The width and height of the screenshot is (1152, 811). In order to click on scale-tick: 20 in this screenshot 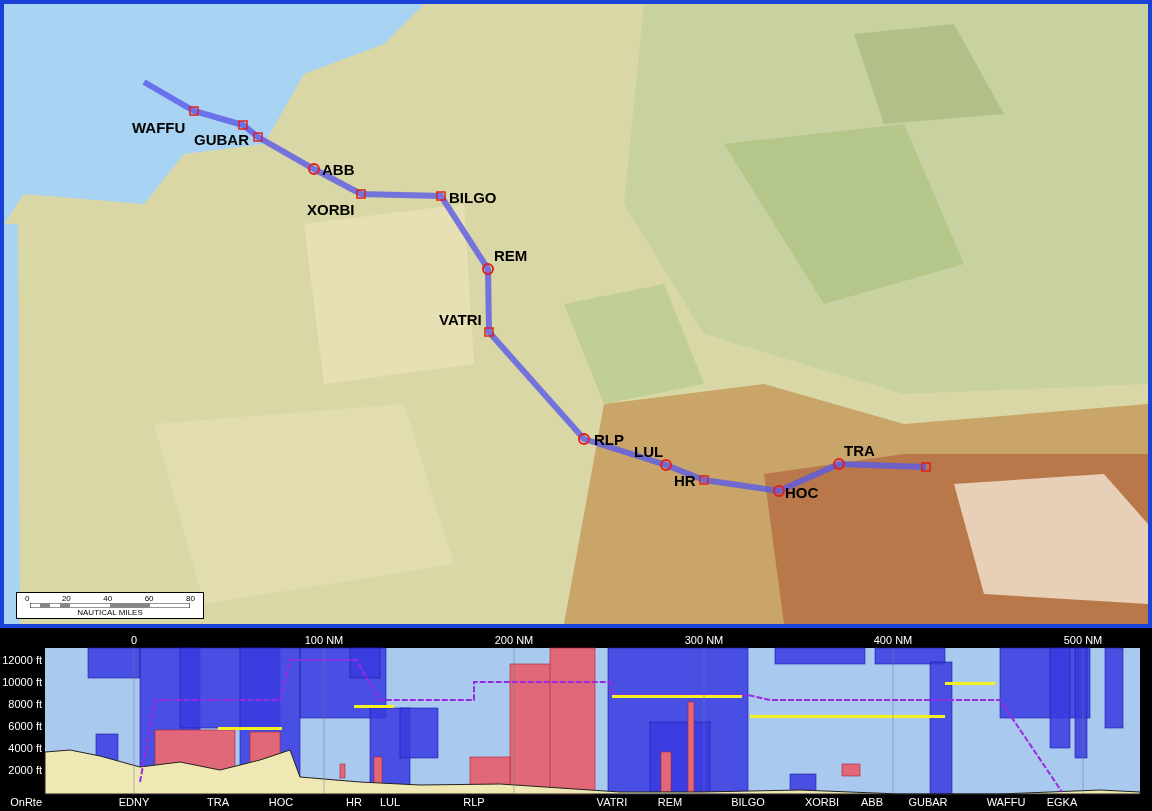, I will do `click(66, 598)`.